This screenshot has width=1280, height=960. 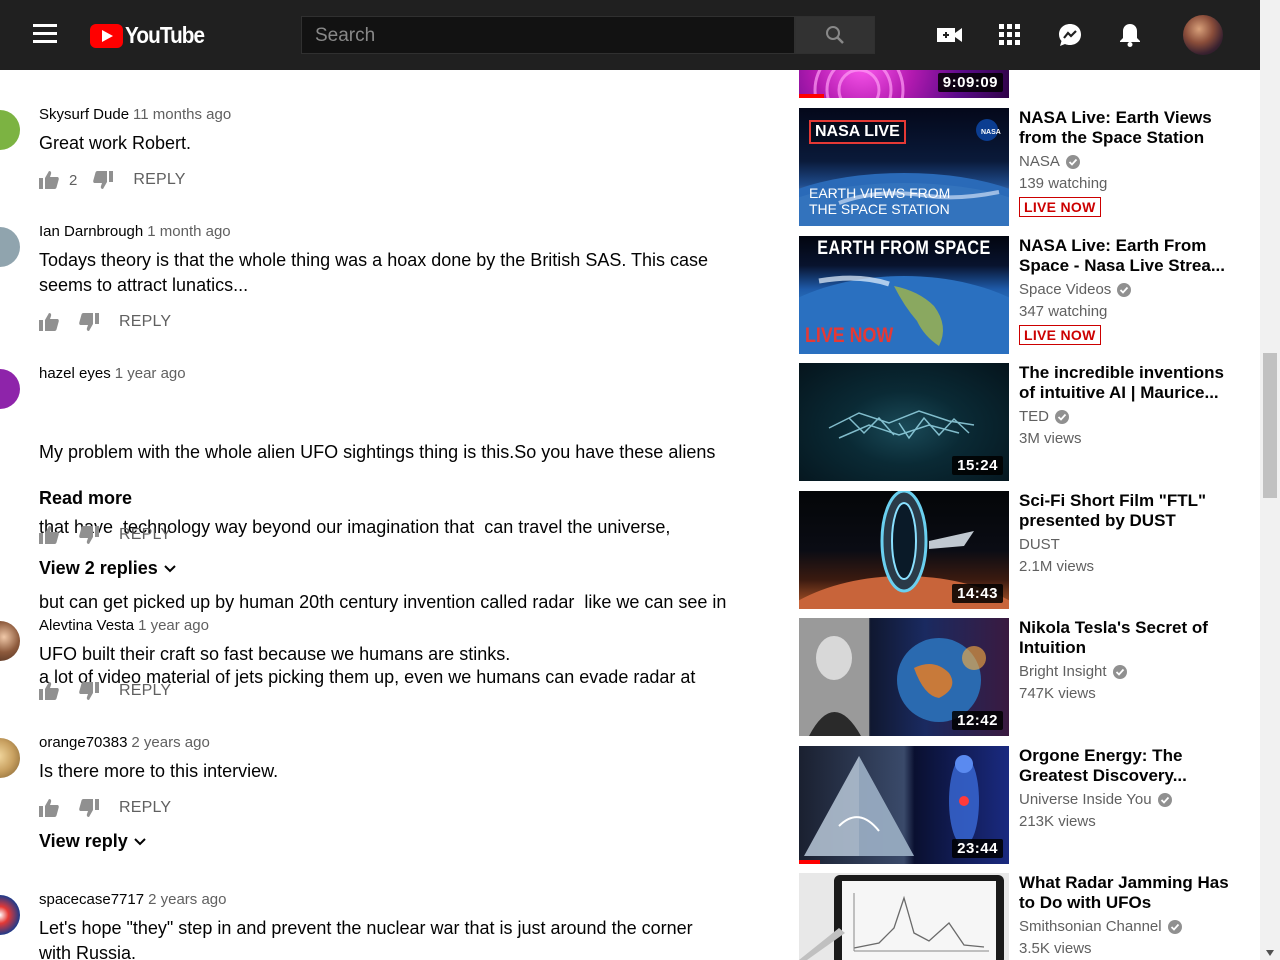 What do you see at coordinates (151, 35) in the screenshot?
I see `youtube-logo: YouTube` at bounding box center [151, 35].